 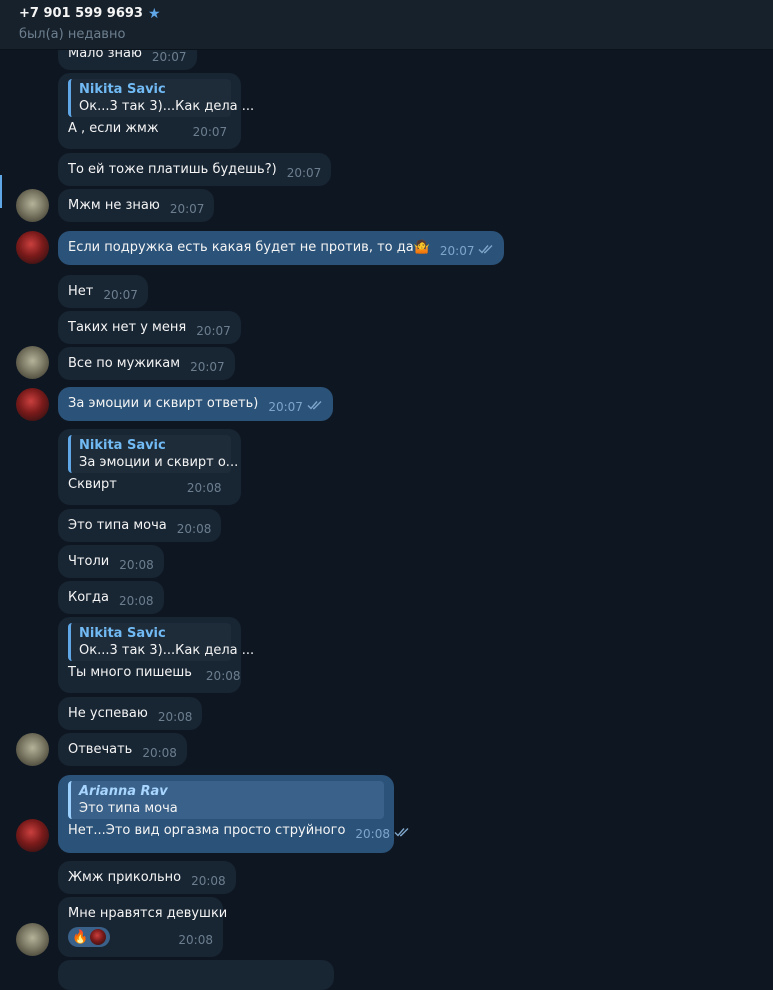 I want to click on message-text: Отвечать, so click(x=100, y=749).